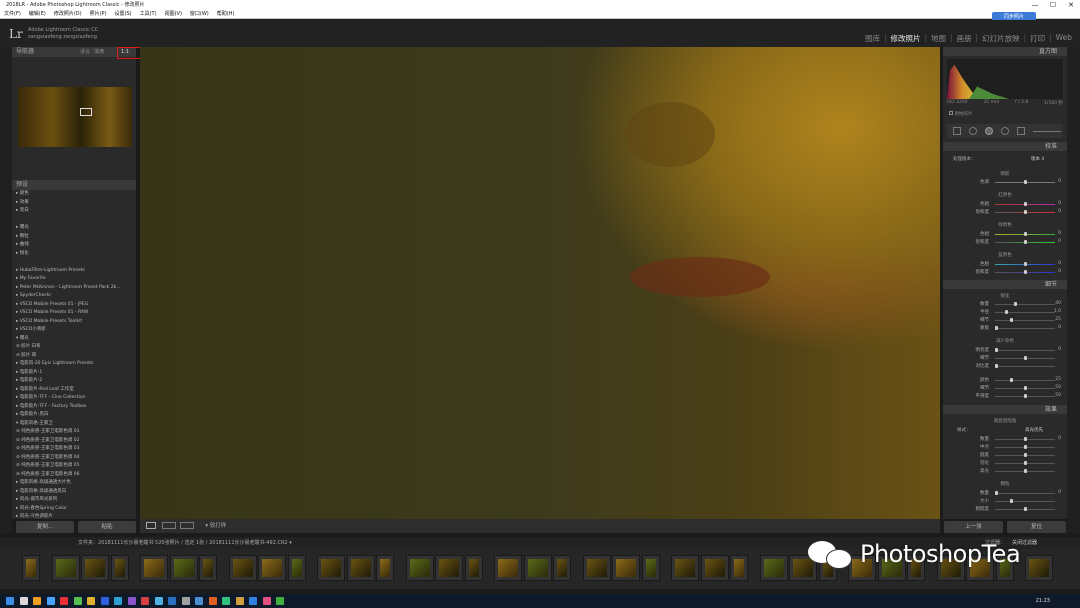 The width and height of the screenshot is (1080, 608). Describe the element at coordinates (76, 313) in the screenshot. I see `preset-item: ▸ VSCO Mobile Presets 01 - RAW` at that location.